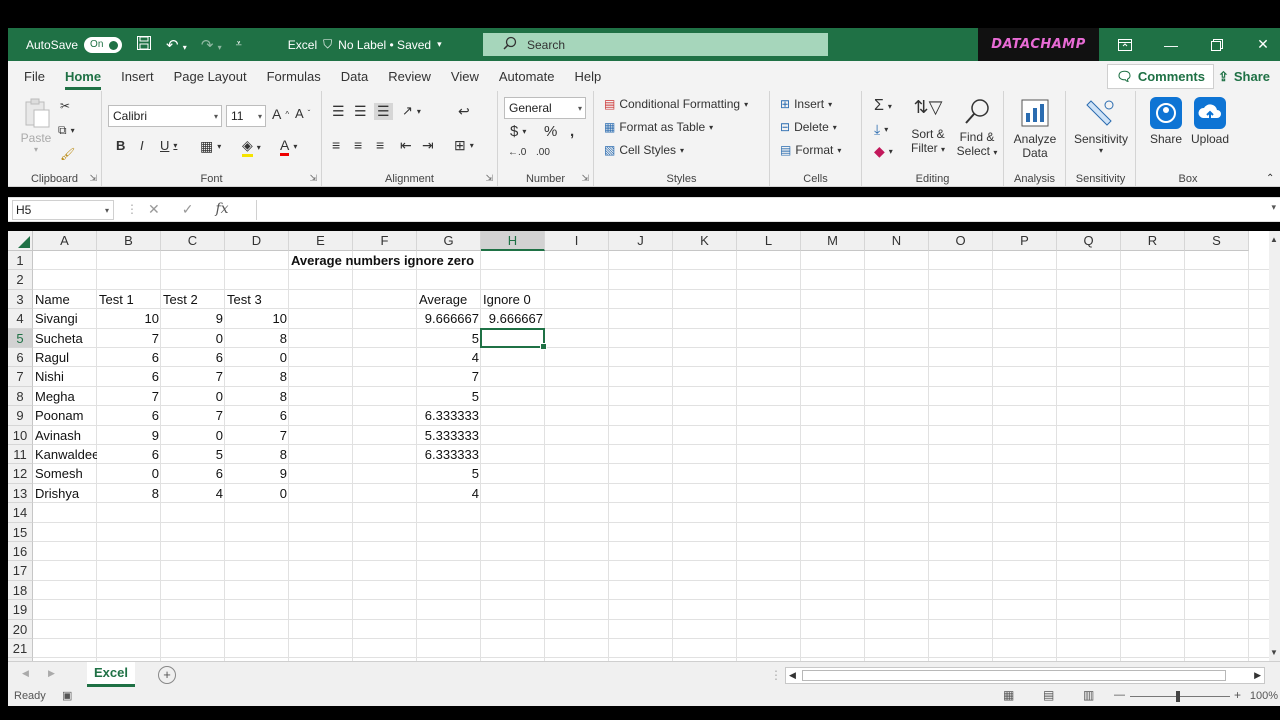  I want to click on fill-color-icon: ◈ ▾, so click(251, 147).